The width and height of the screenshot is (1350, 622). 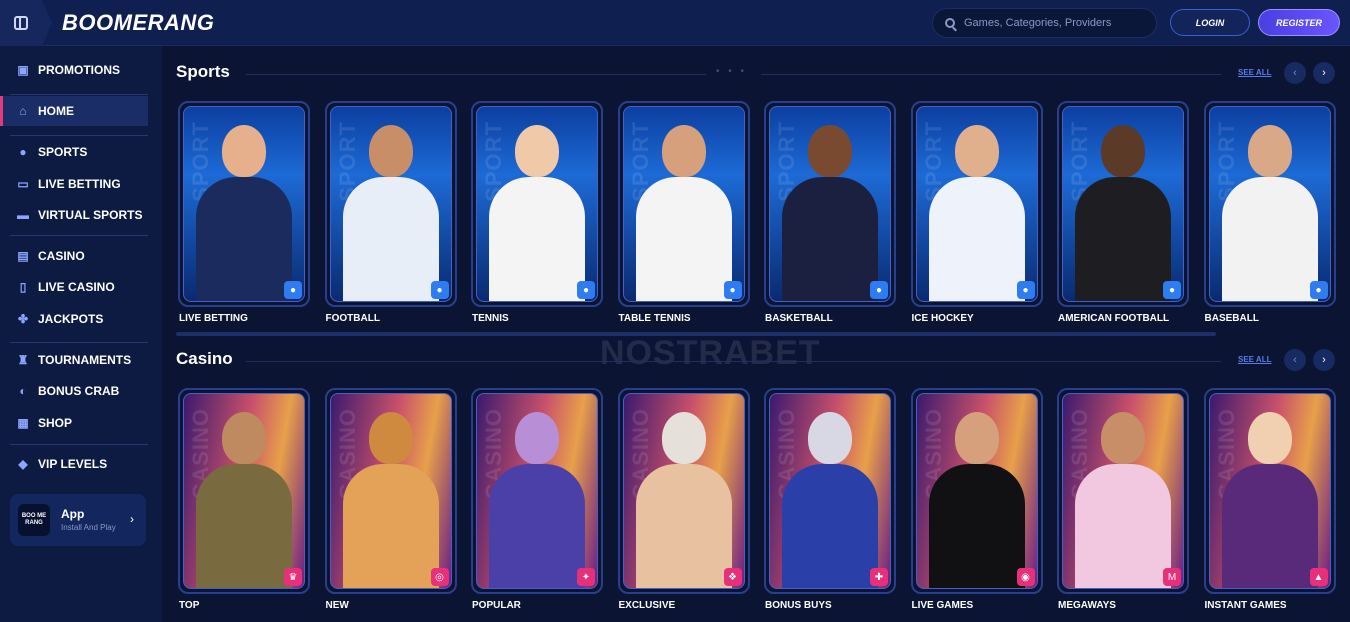 What do you see at coordinates (74, 70) in the screenshot?
I see `sidebar-item-promotions: ▣ PROMOTIONS` at bounding box center [74, 70].